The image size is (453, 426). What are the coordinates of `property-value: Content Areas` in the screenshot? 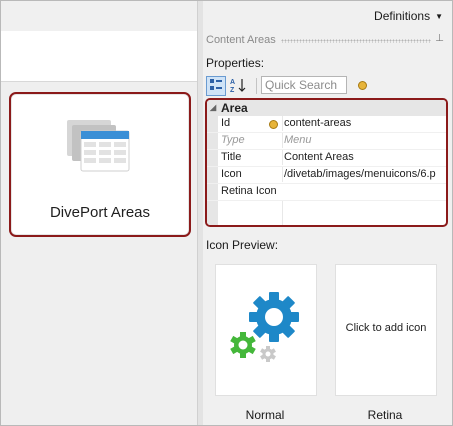 It's located at (363, 157).